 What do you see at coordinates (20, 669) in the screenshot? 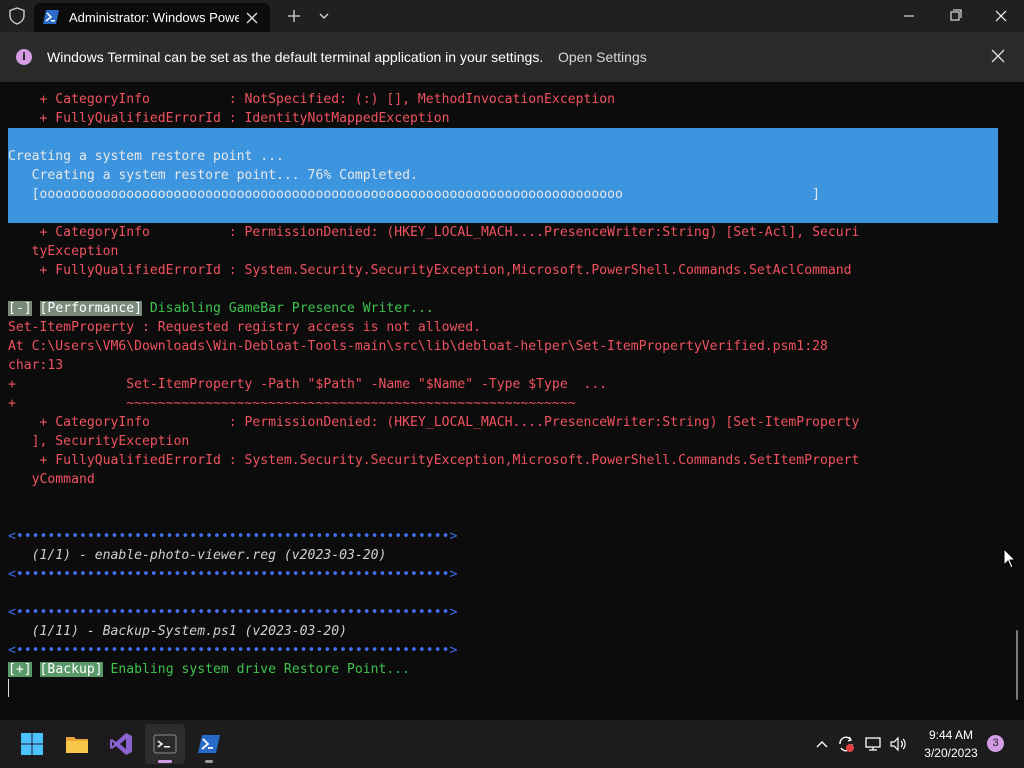
I see `status-tag: [+]` at bounding box center [20, 669].